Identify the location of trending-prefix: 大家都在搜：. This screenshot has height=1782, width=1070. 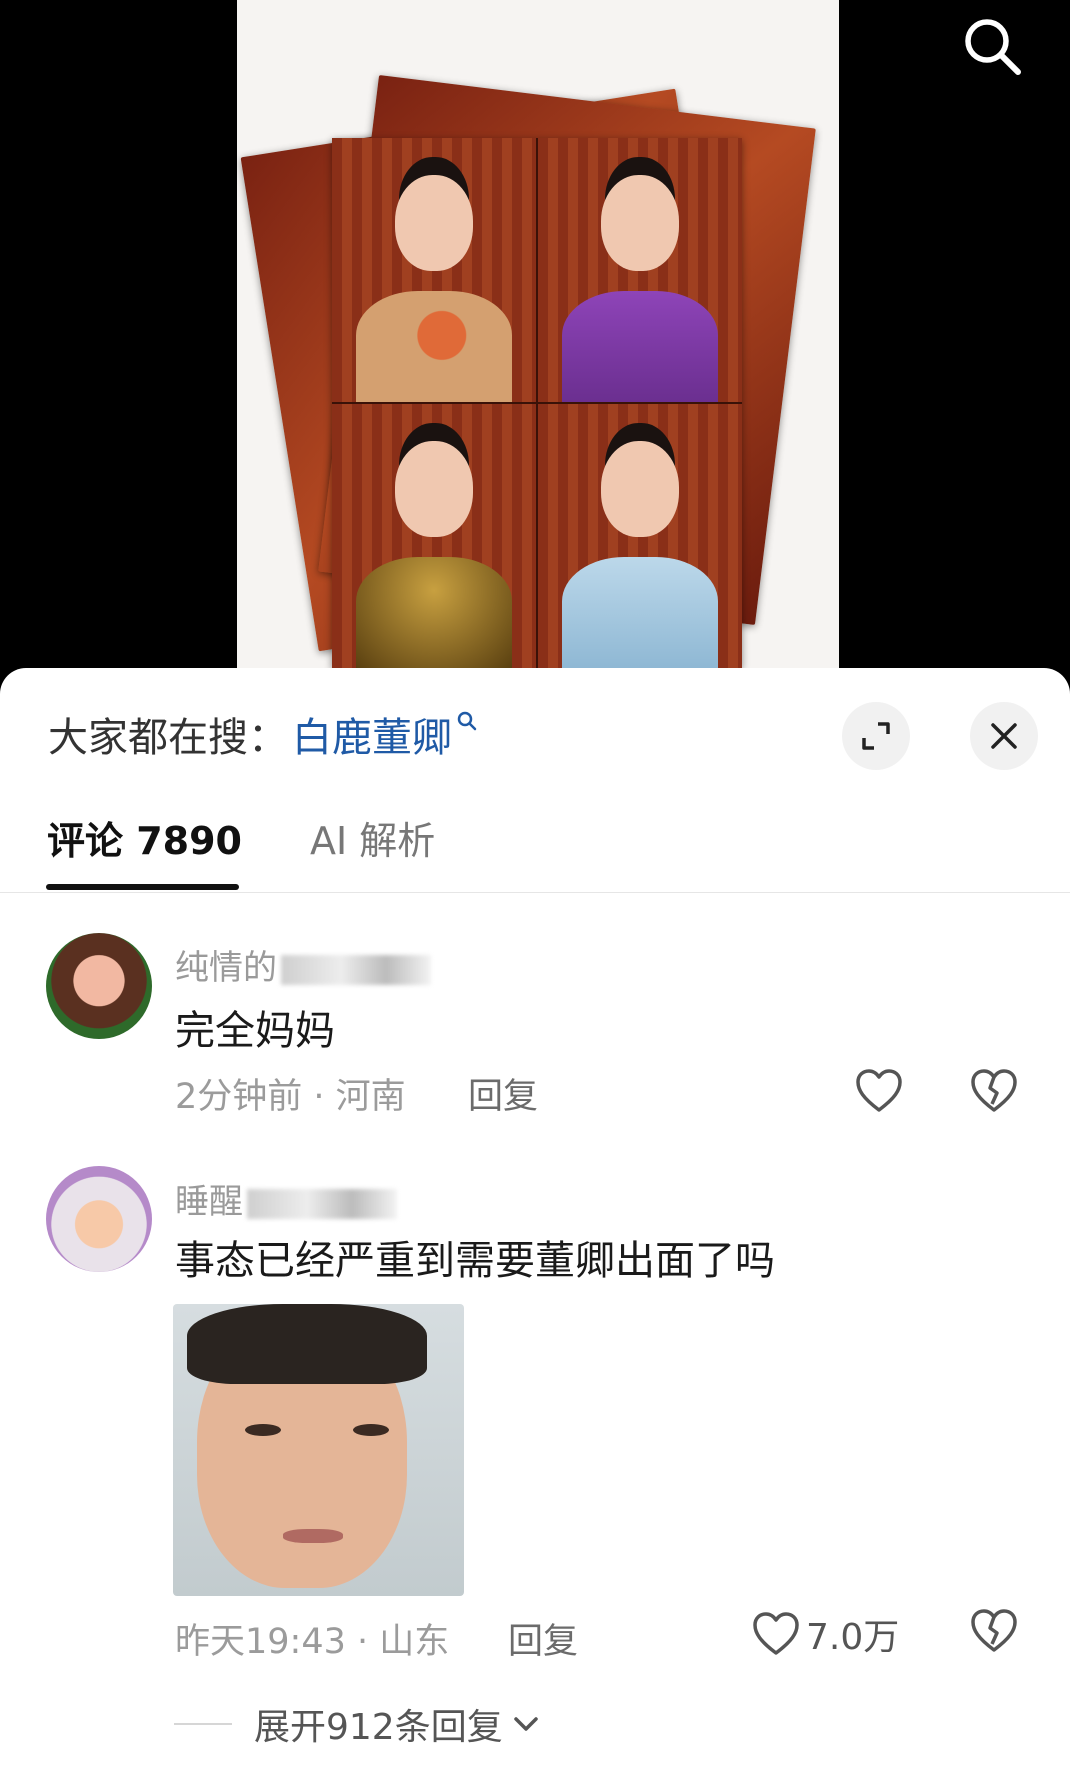
(168, 738).